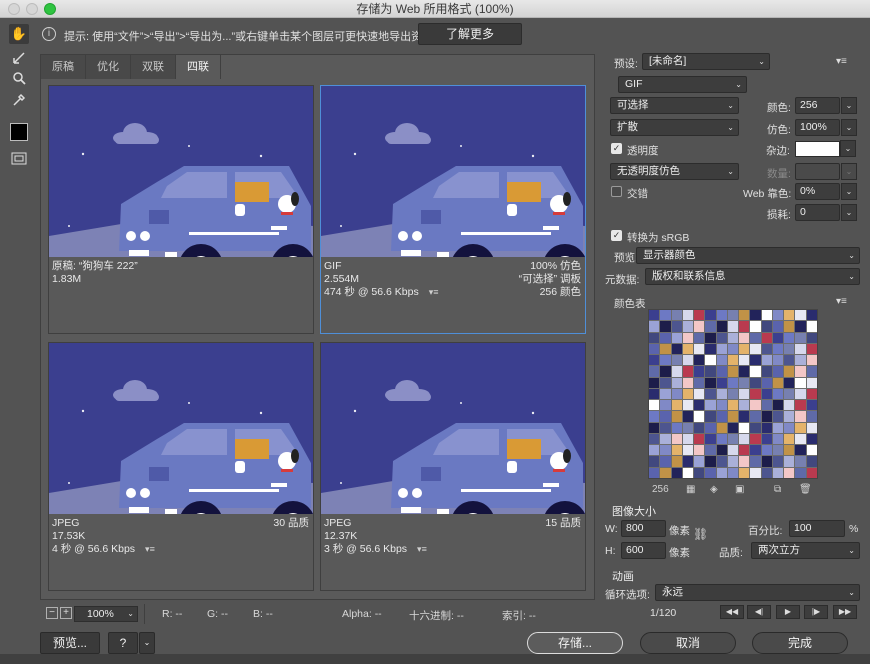 The height and width of the screenshot is (664, 870). I want to click on chevron-down-icon: ⌄, so click(849, 127).